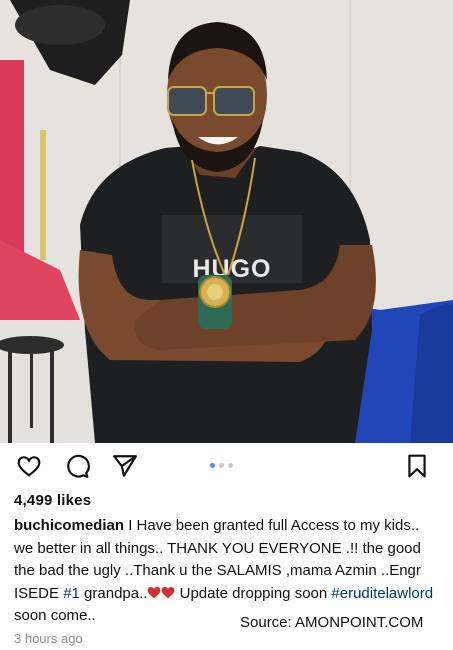  What do you see at coordinates (69, 525) in the screenshot?
I see `caption-username: buchicomedian` at bounding box center [69, 525].